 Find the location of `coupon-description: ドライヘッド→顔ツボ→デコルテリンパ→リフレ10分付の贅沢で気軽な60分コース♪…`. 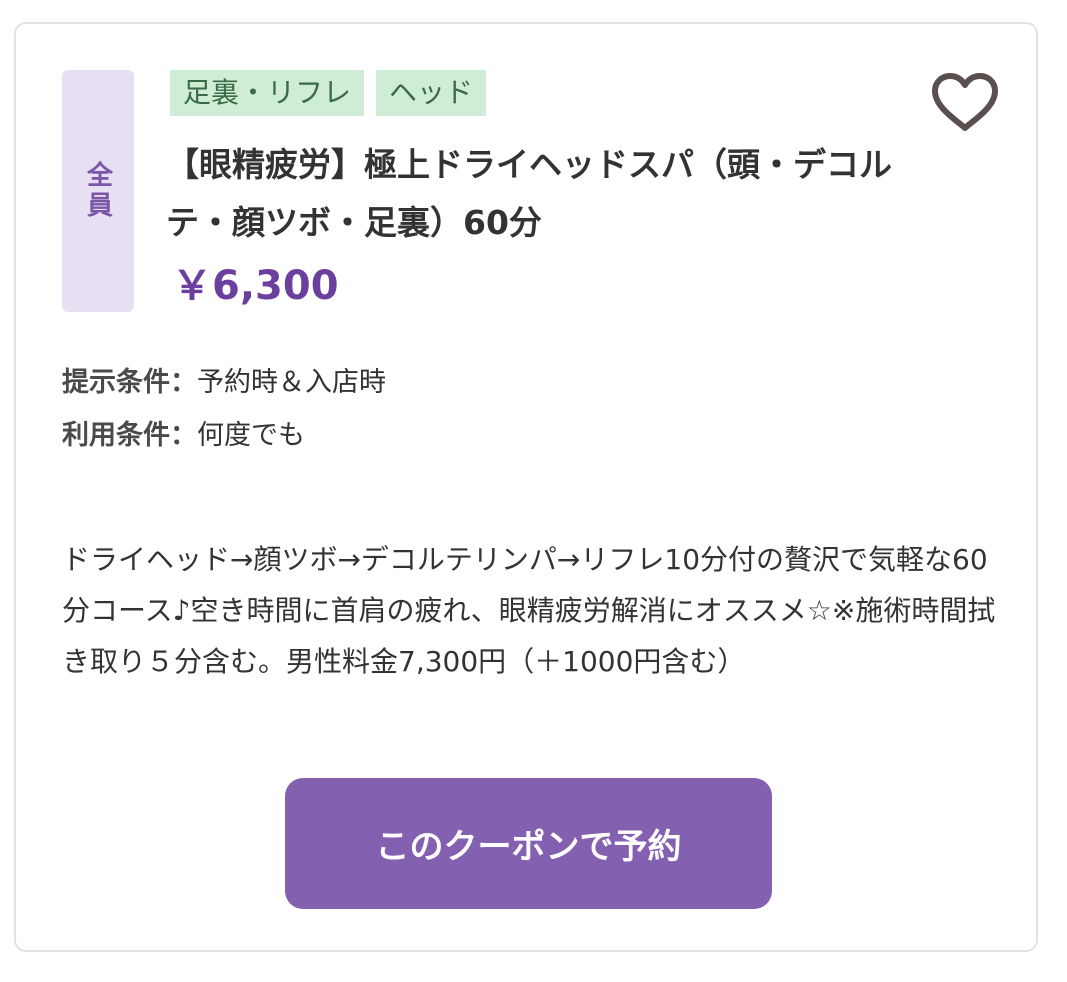

coupon-description: ドライヘッド→顔ツボ→デコルテリンパ→リフレ10分付の贅沢で気軽な60分コース♪… is located at coordinates (529, 610).